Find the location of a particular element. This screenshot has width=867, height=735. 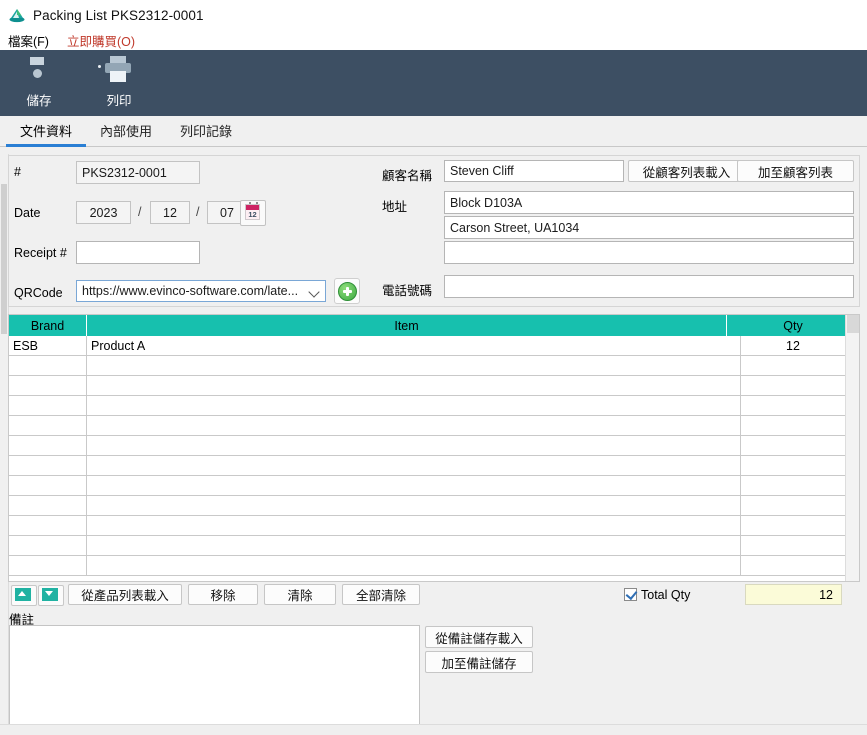

save-remarks-button: 加至備註儲存 is located at coordinates (479, 662).